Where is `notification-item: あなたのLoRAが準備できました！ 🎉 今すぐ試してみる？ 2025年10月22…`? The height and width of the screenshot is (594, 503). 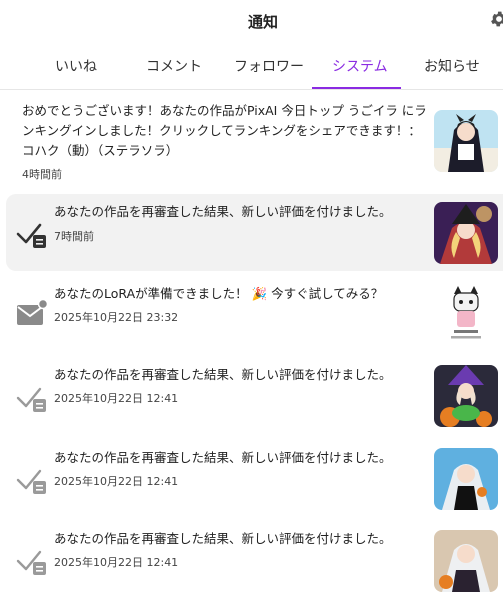
notification-item: あなたのLoRAが準備できました！ 🎉 今すぐ試してみる？ 2025年10月22… is located at coordinates (254, 314).